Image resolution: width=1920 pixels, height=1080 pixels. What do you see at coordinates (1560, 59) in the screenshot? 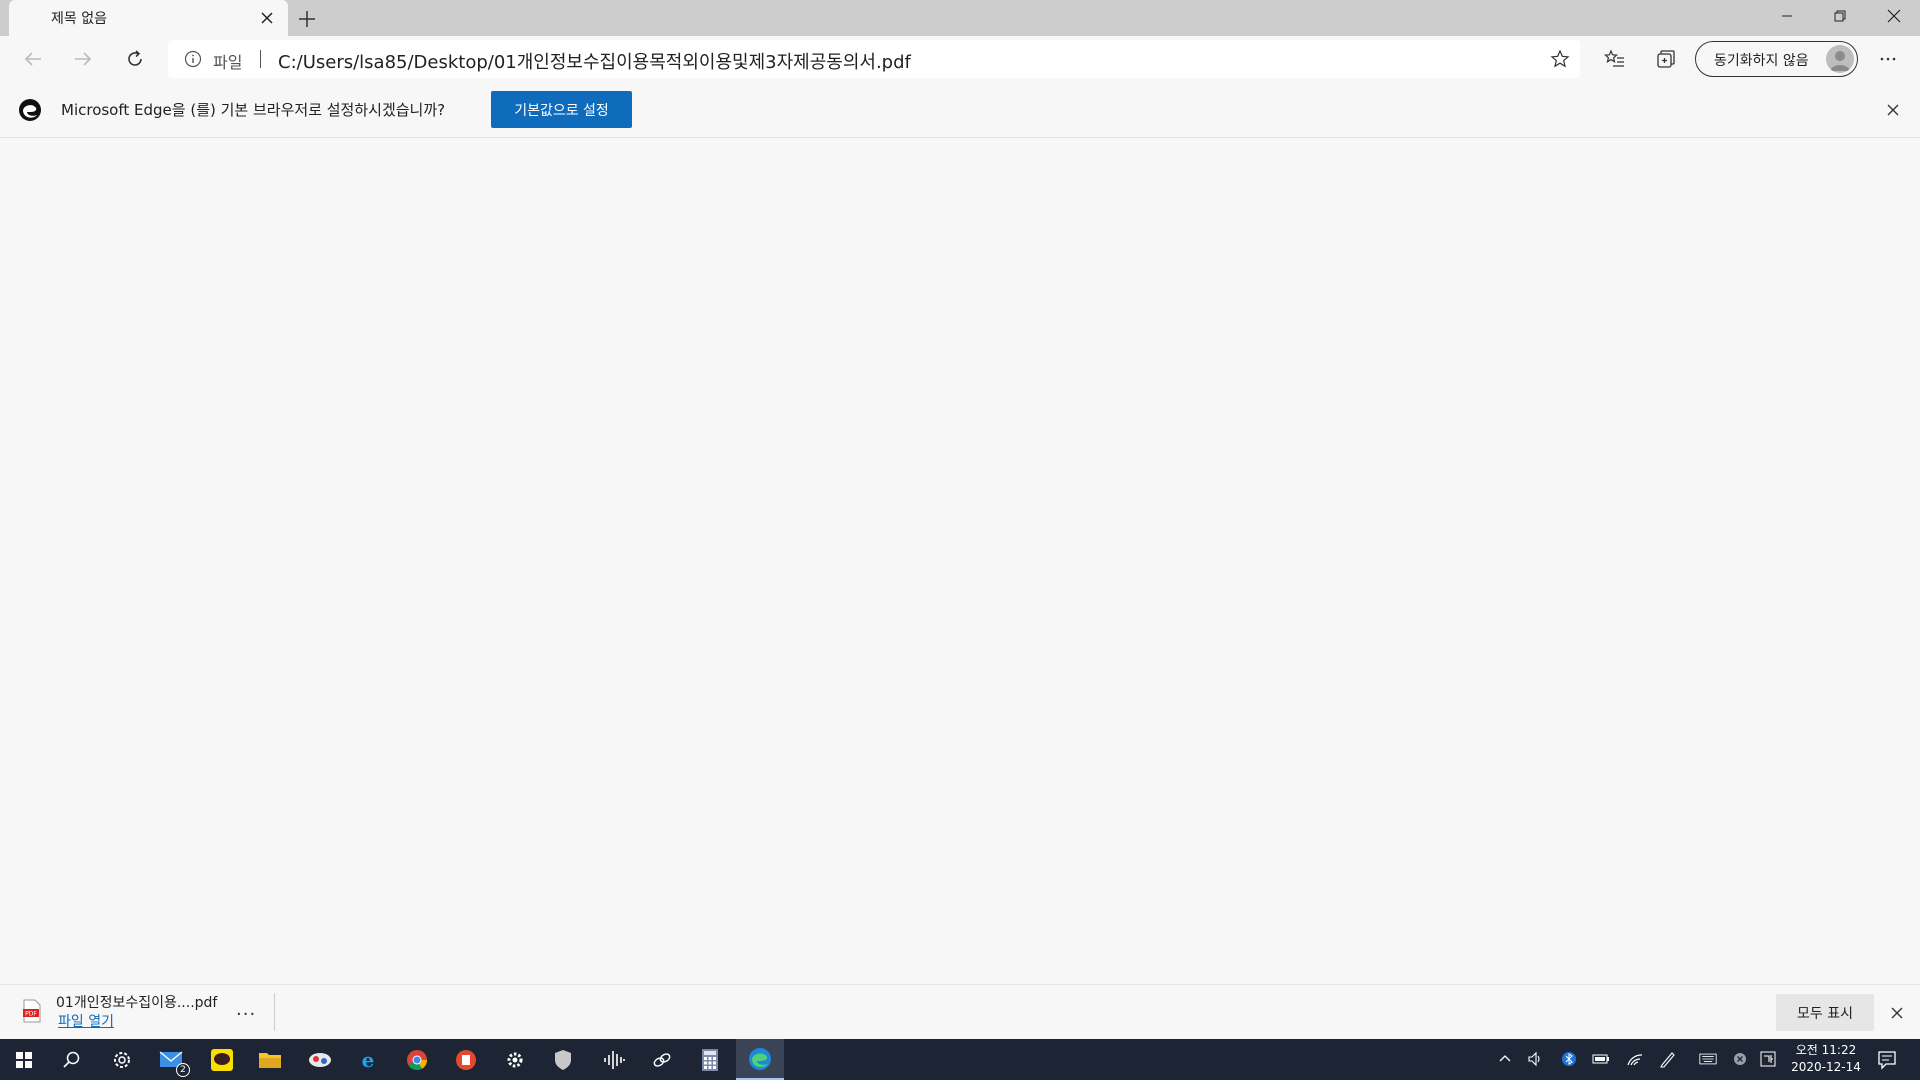
I see `favorite-star-icon` at bounding box center [1560, 59].